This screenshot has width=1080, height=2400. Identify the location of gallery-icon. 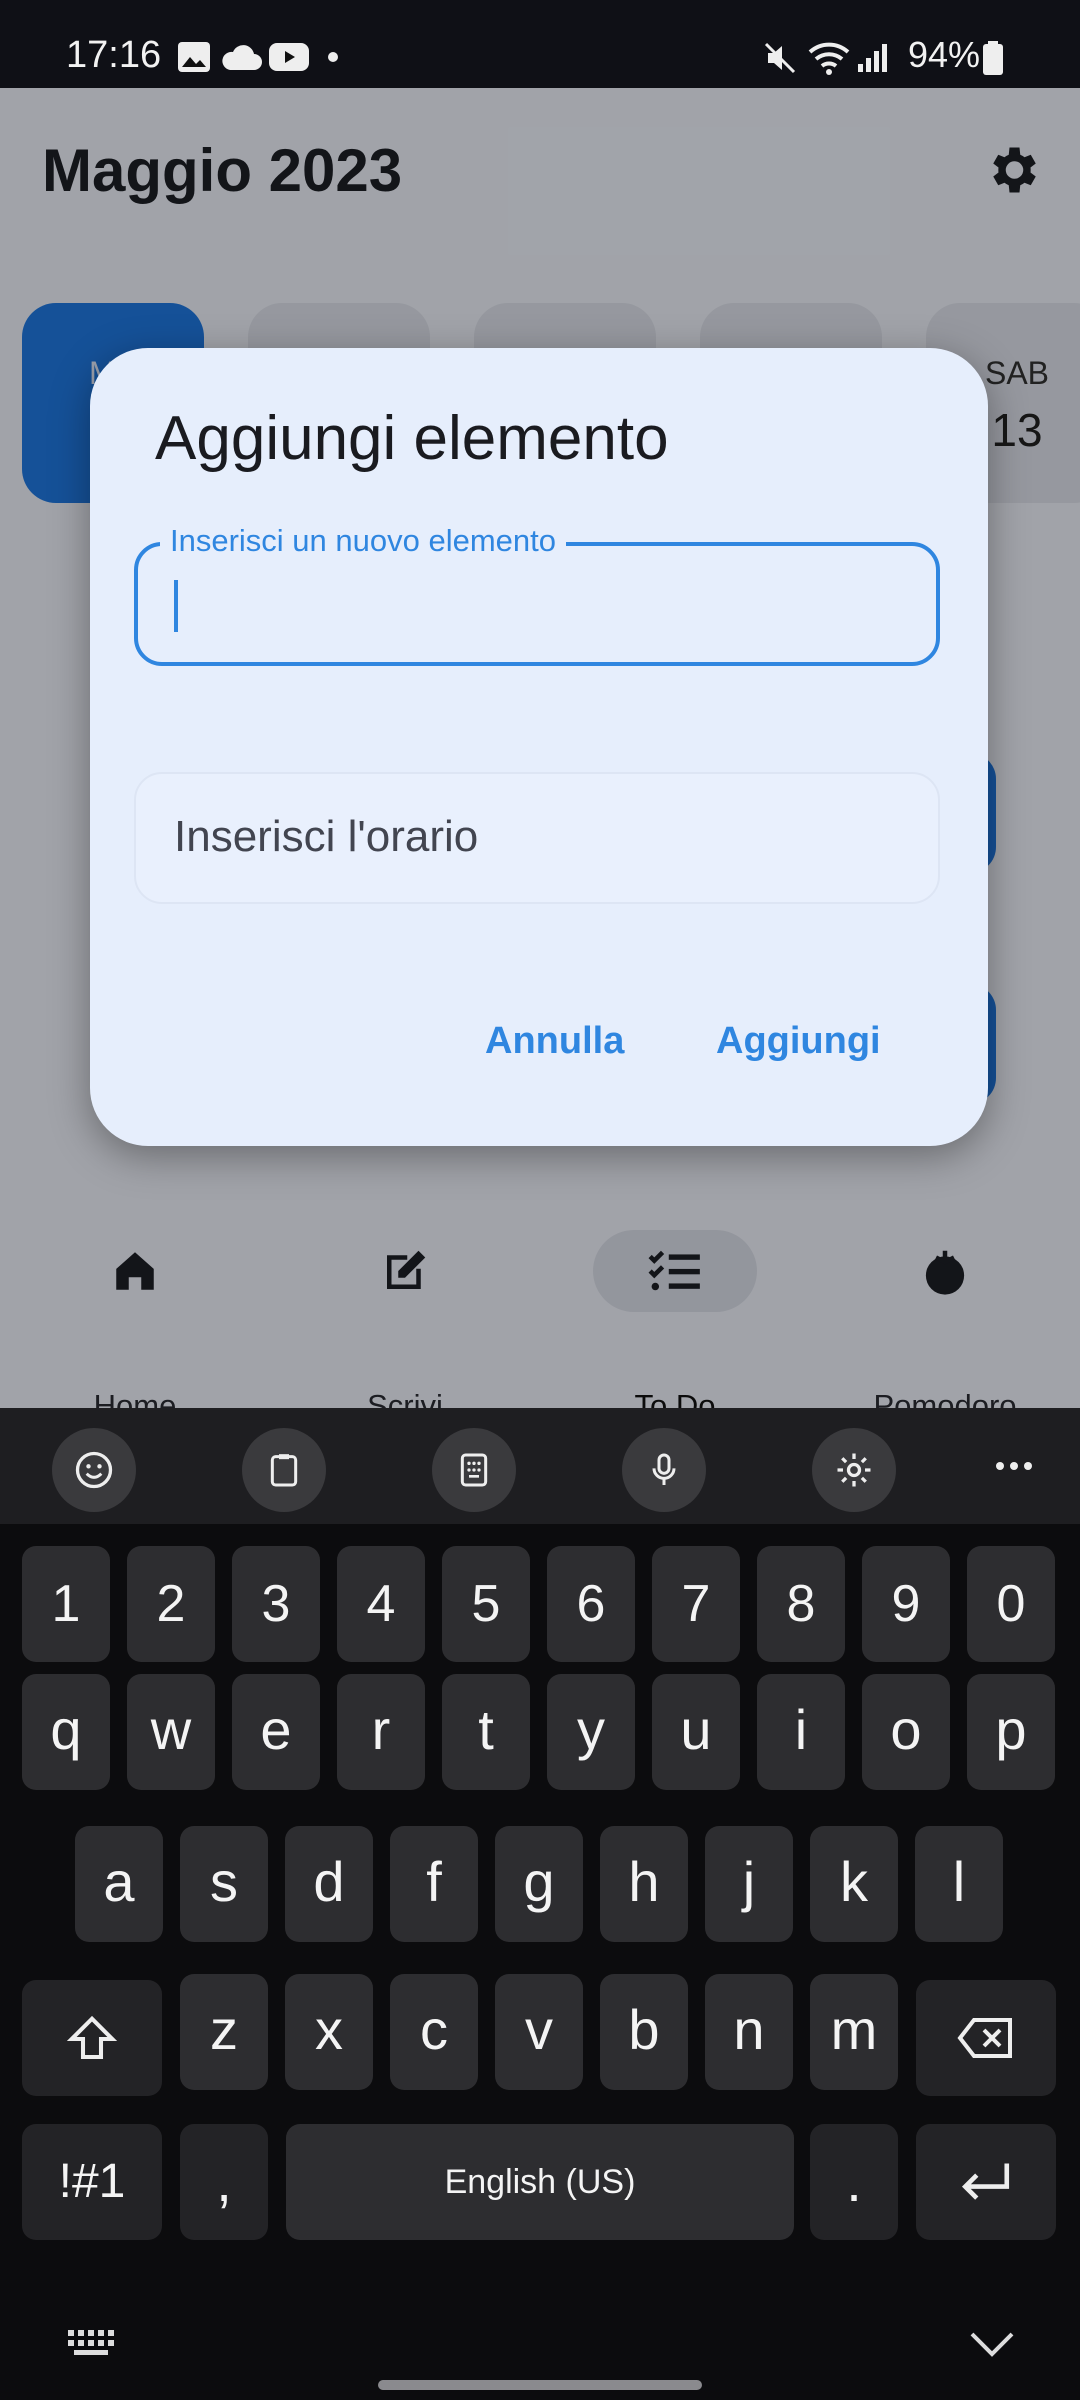
(194, 57).